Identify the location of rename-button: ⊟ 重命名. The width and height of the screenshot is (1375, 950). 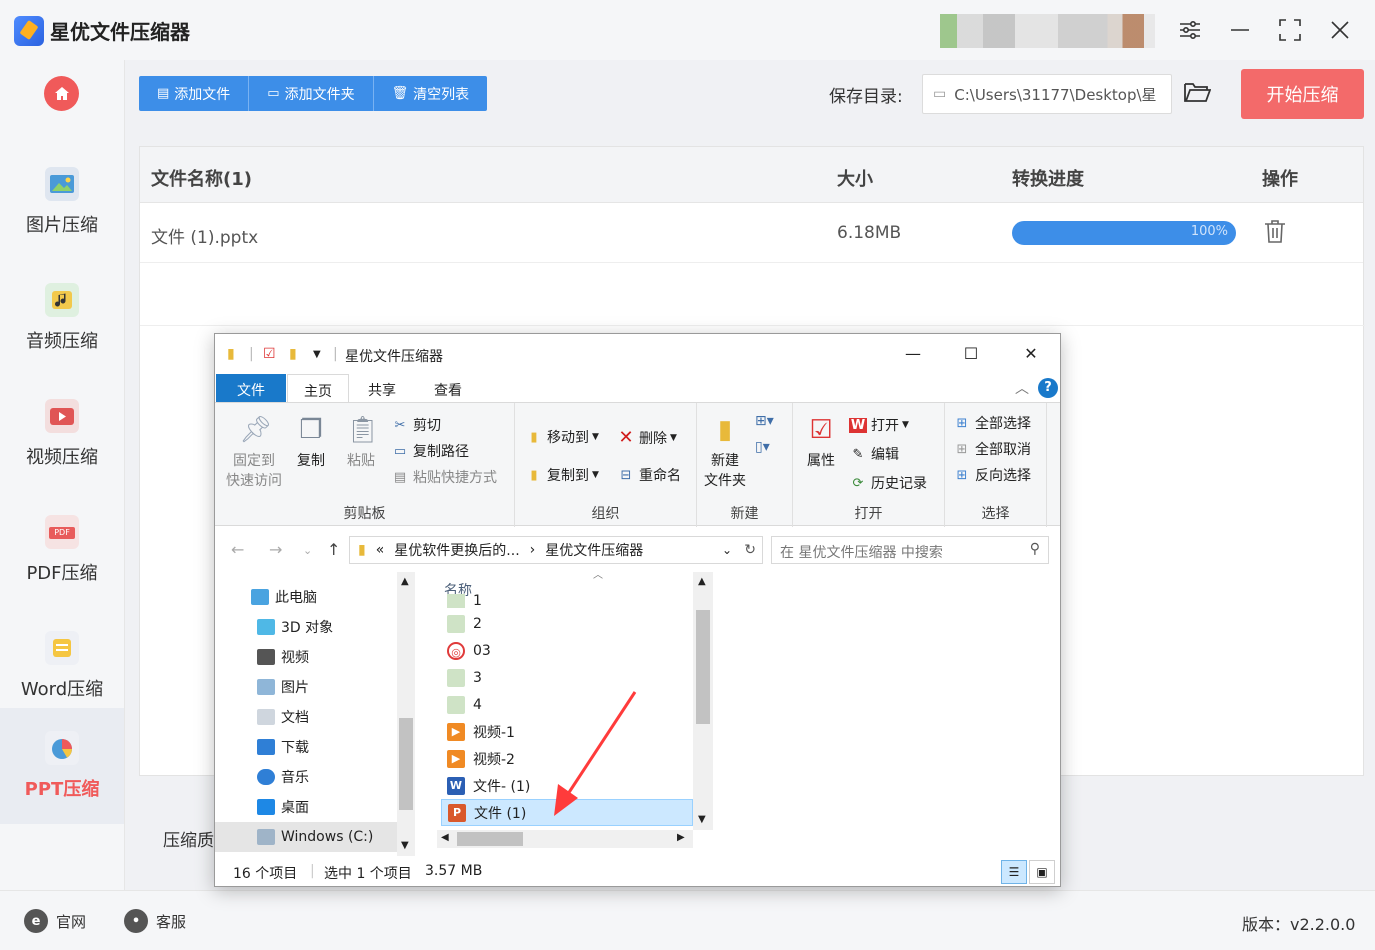
(649, 475).